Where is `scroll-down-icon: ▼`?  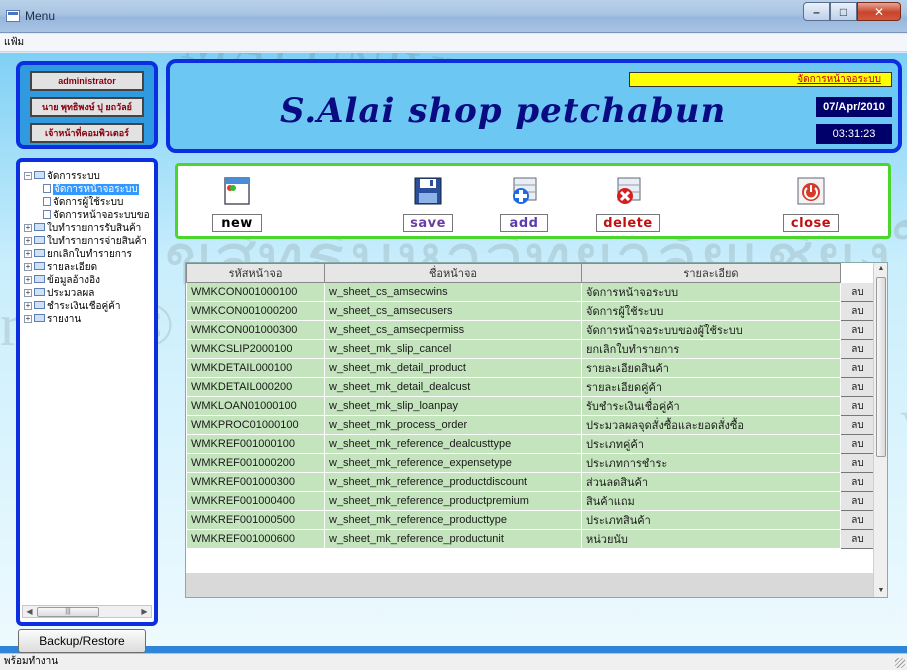 scroll-down-icon: ▼ is located at coordinates (880, 591).